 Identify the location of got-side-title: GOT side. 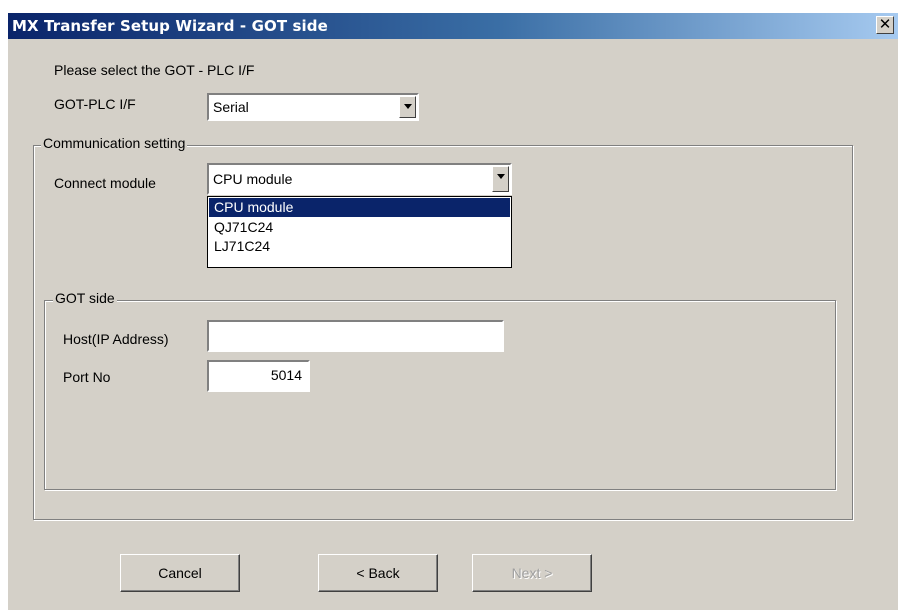
(85, 298).